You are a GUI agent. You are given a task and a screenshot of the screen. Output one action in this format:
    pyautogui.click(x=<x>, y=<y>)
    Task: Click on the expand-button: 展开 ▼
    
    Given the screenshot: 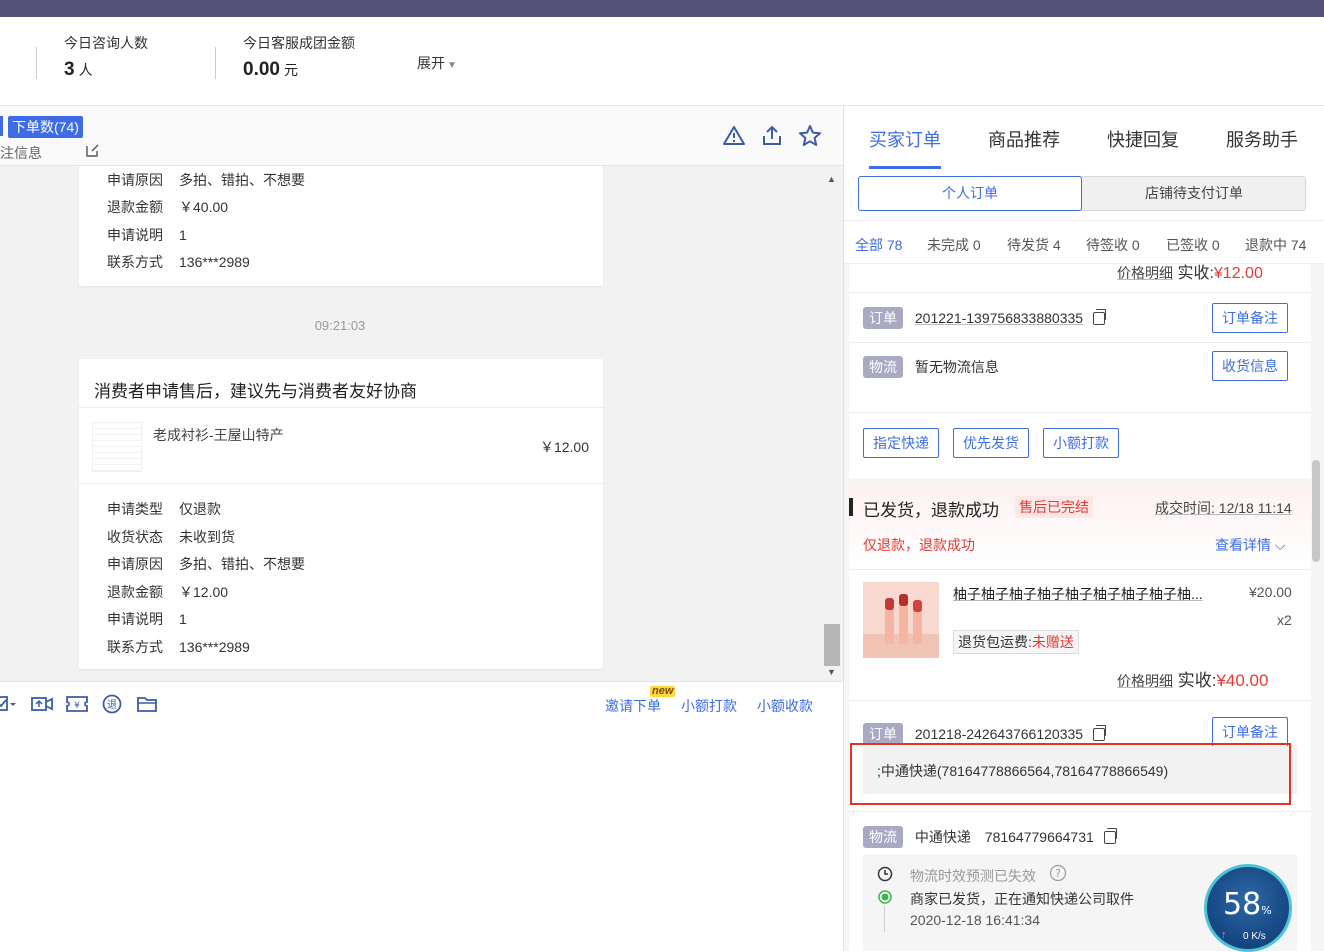 What is the action you would take?
    pyautogui.click(x=437, y=63)
    